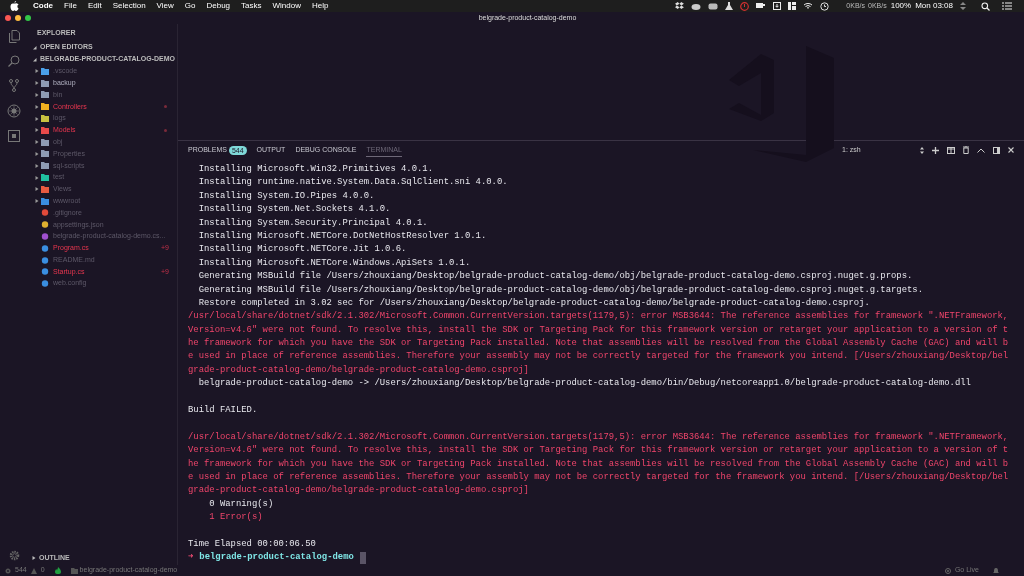 The image size is (1024, 576). I want to click on cloud-icon, so click(696, 6).